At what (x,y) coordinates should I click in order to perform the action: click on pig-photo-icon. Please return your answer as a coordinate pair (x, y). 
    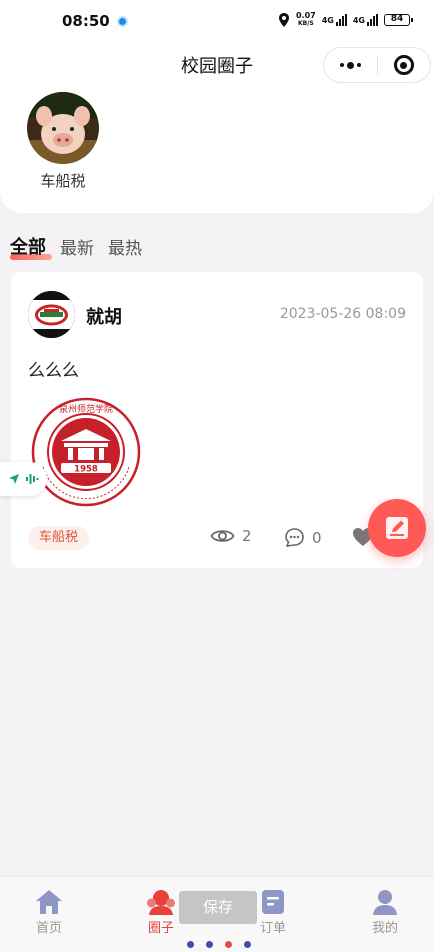
    Looking at the image, I should click on (63, 128).